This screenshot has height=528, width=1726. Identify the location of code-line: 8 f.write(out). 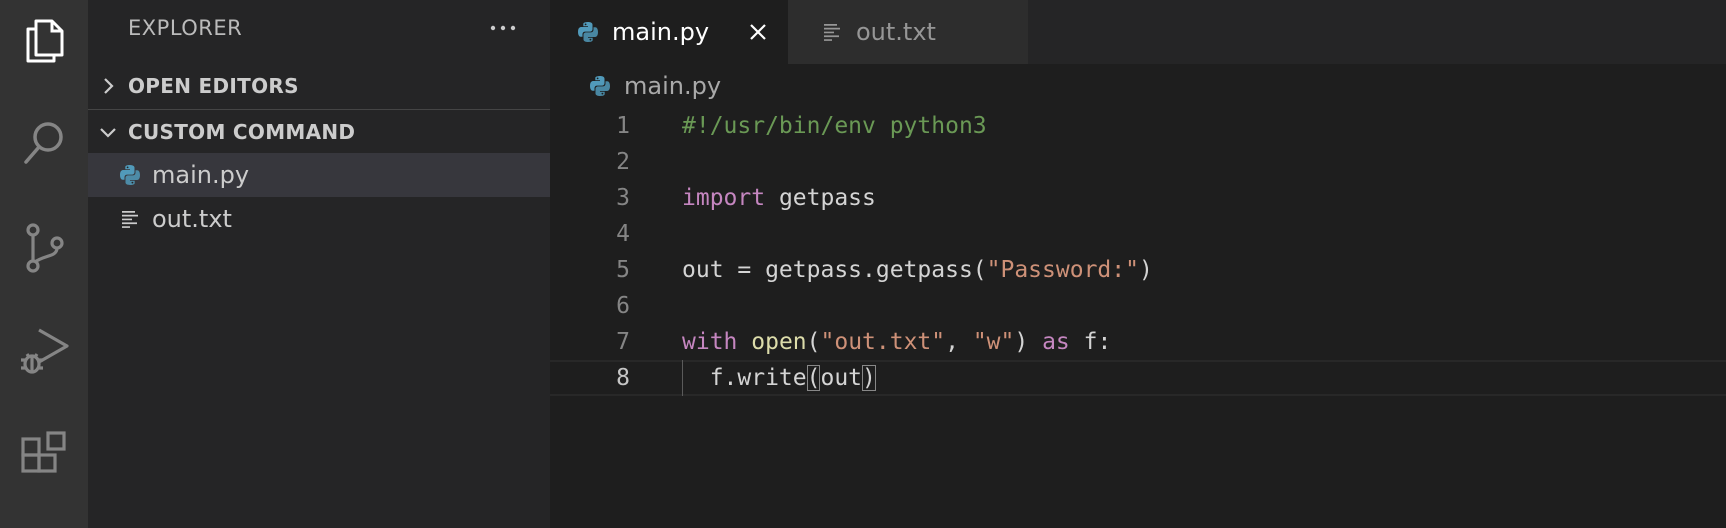
(1138, 378).